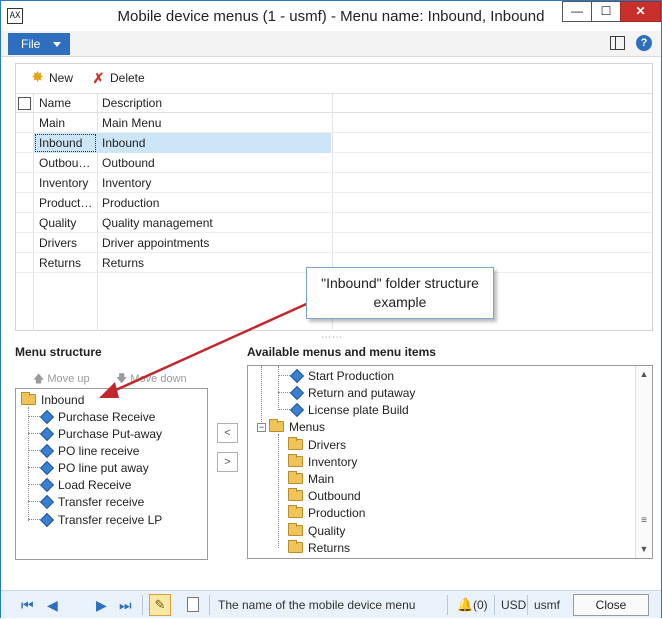  I want to click on close-button: Close, so click(611, 605).